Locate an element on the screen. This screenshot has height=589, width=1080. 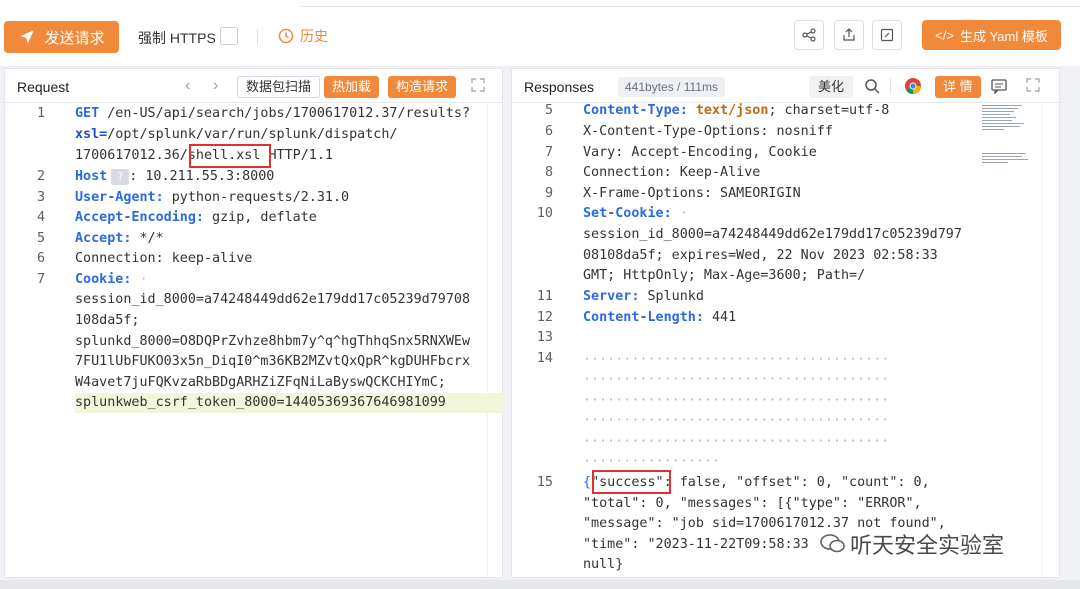
export-button is located at coordinates (849, 35).